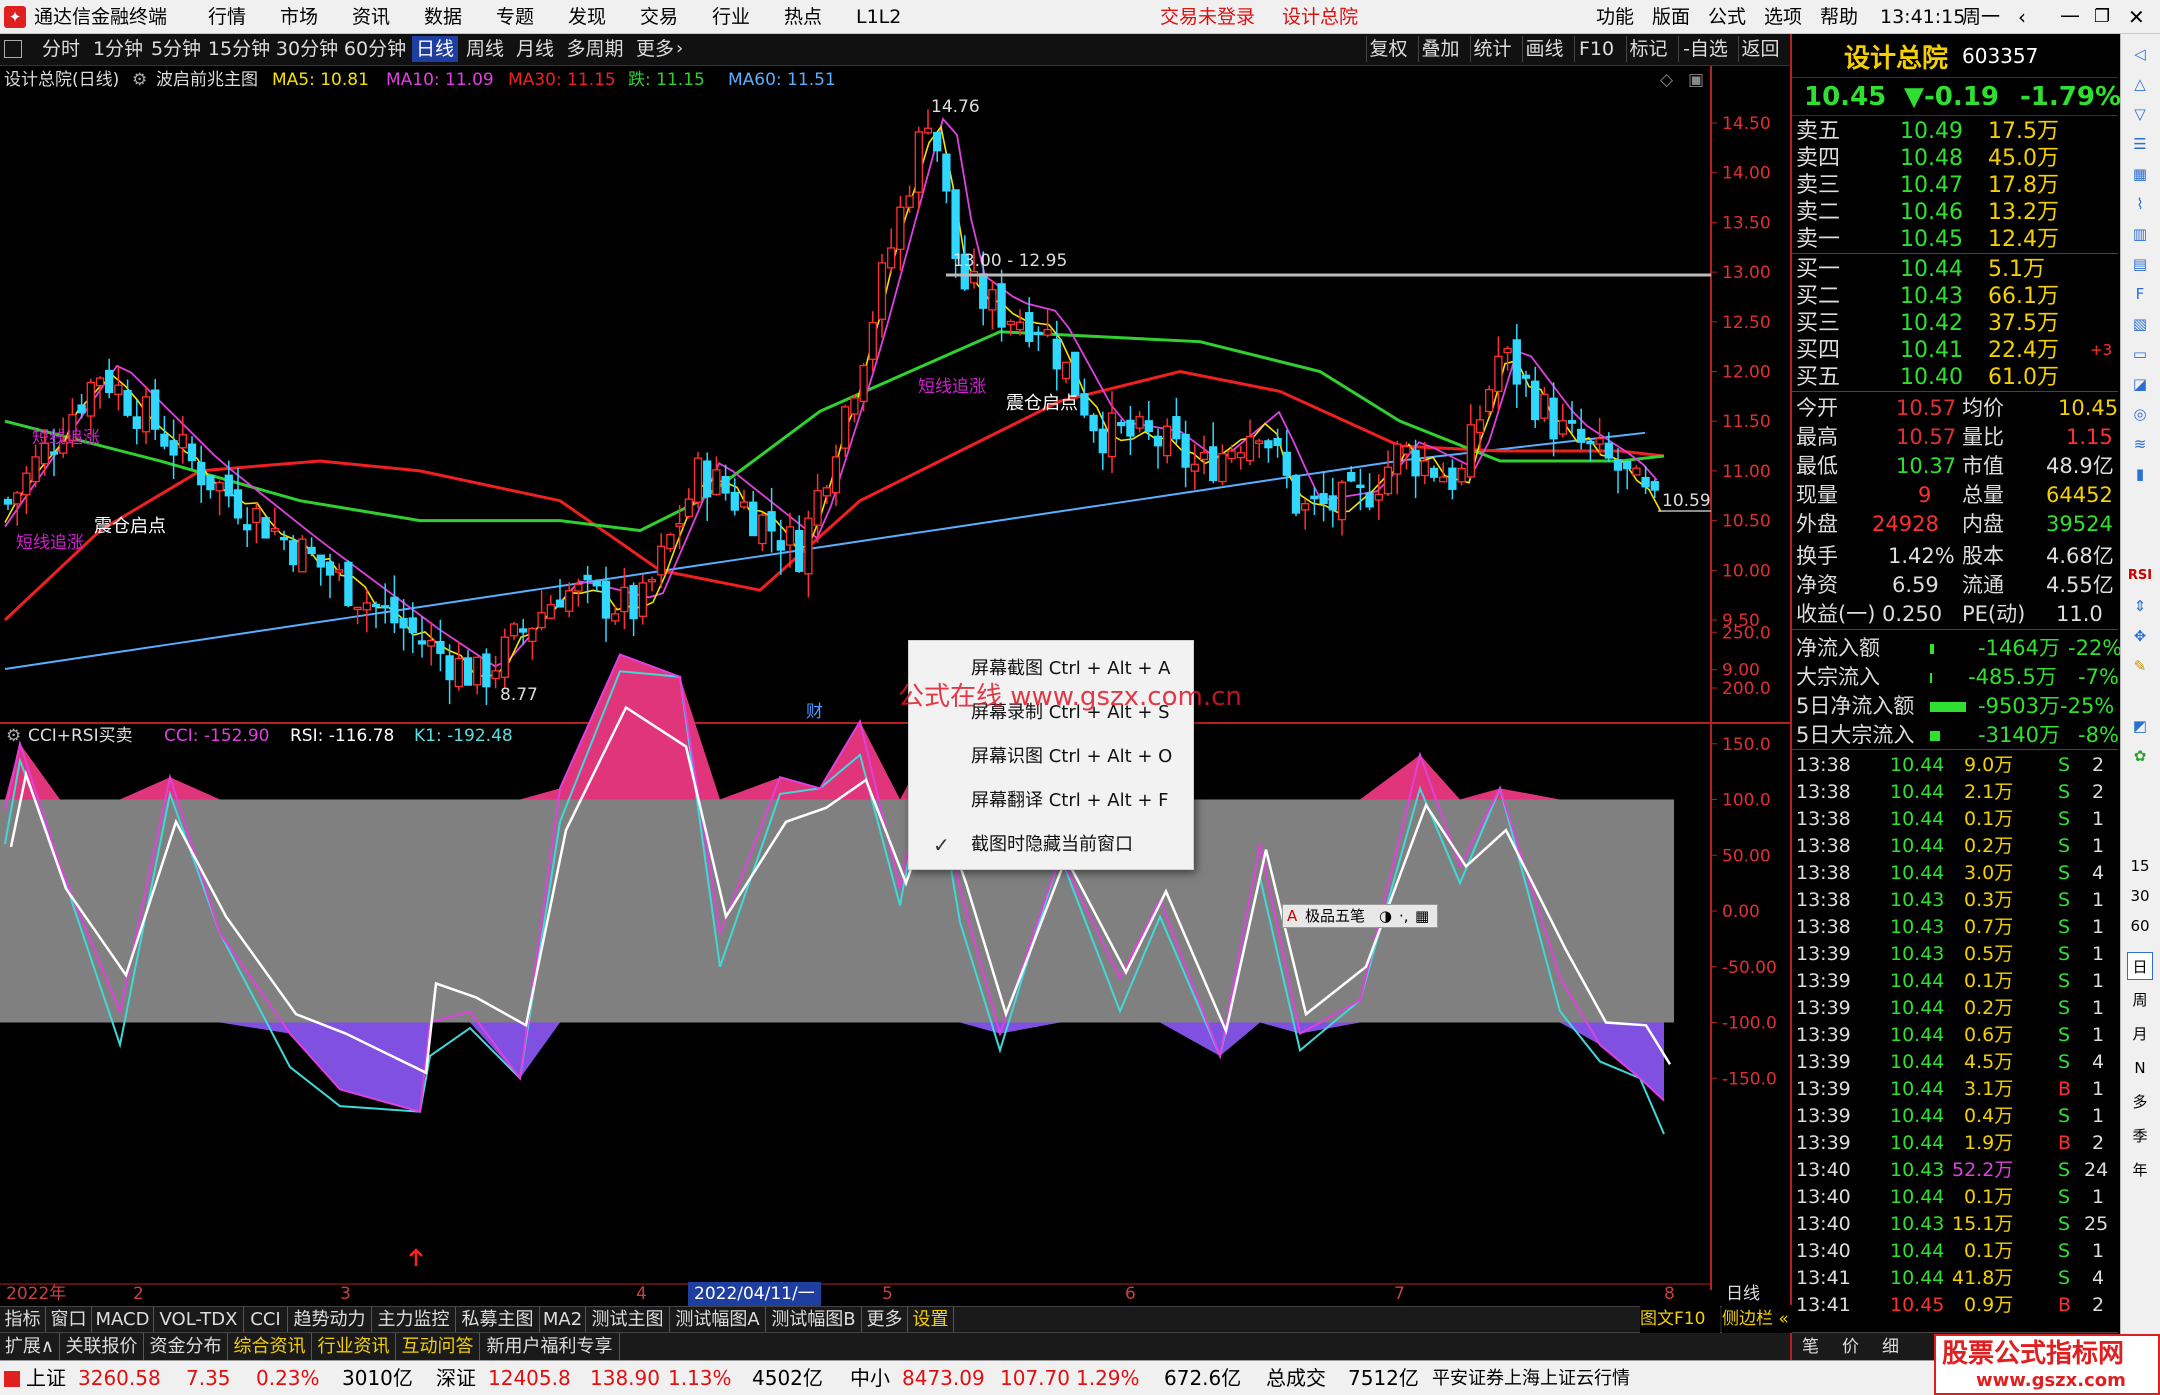 The image size is (2160, 1395). Describe the element at coordinates (307, 49) in the screenshot. I see `period-30min: 30分钟` at that location.